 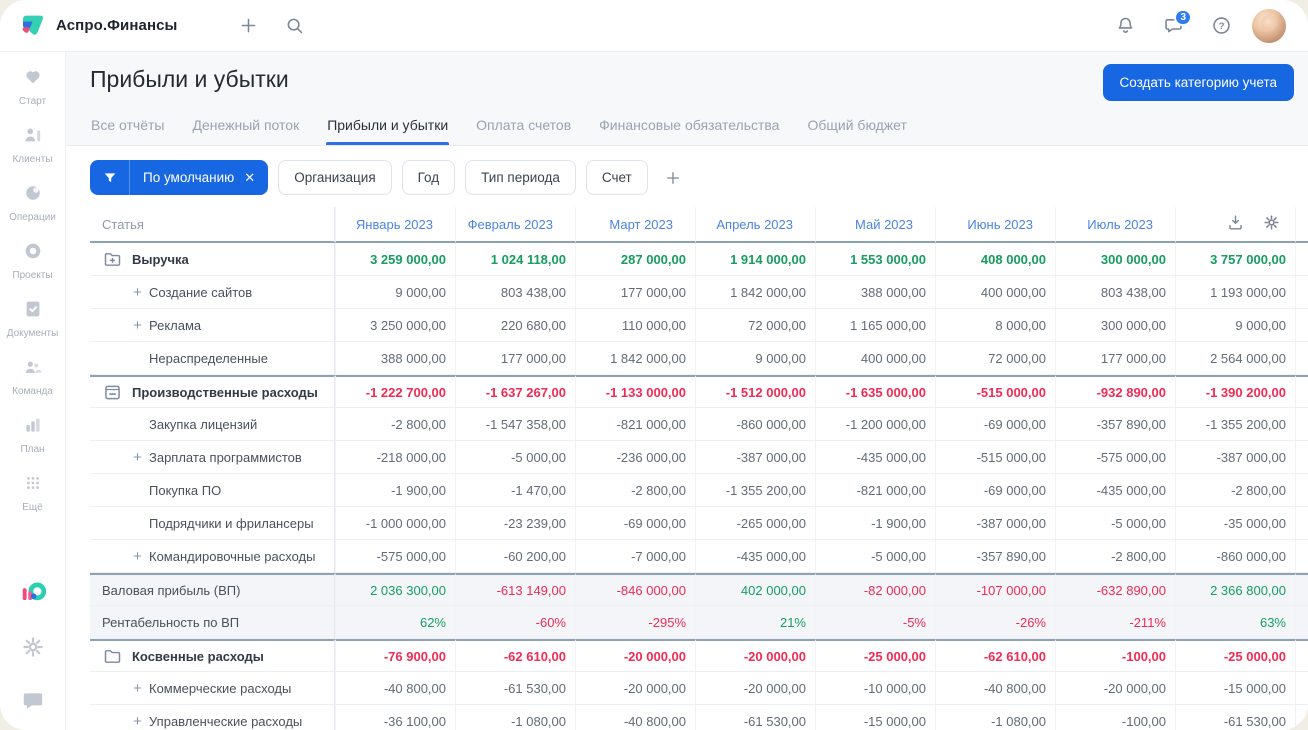 What do you see at coordinates (179, 177) in the screenshot?
I see `filter-chip-default: По умолчанию ✕` at bounding box center [179, 177].